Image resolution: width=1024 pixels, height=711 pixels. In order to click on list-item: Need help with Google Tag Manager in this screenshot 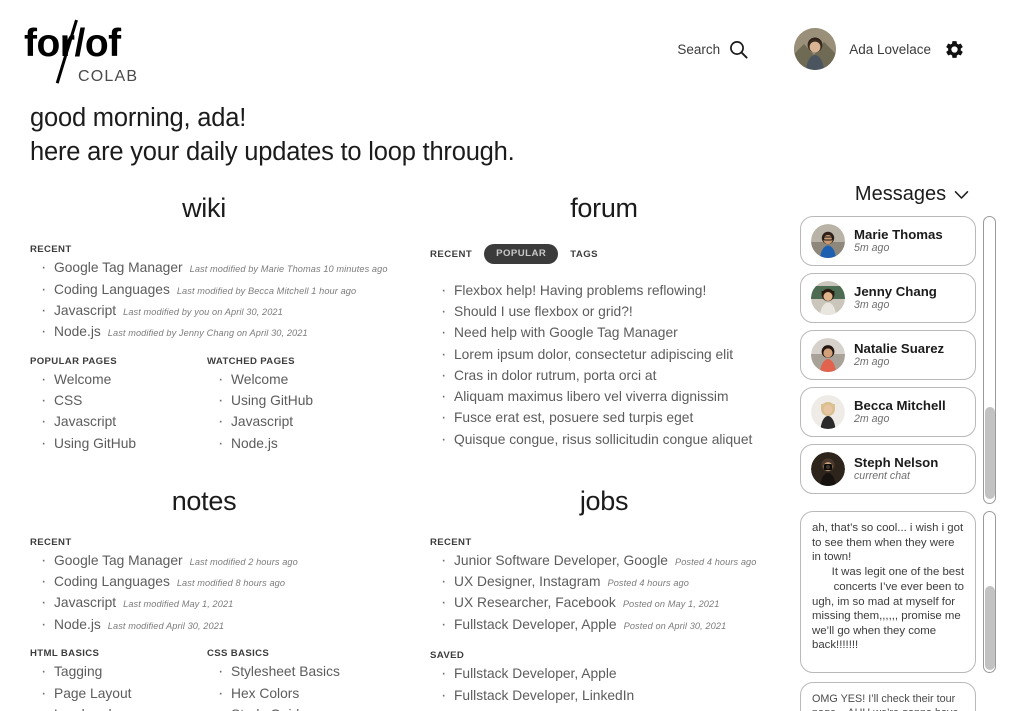, I will do `click(609, 332)`.